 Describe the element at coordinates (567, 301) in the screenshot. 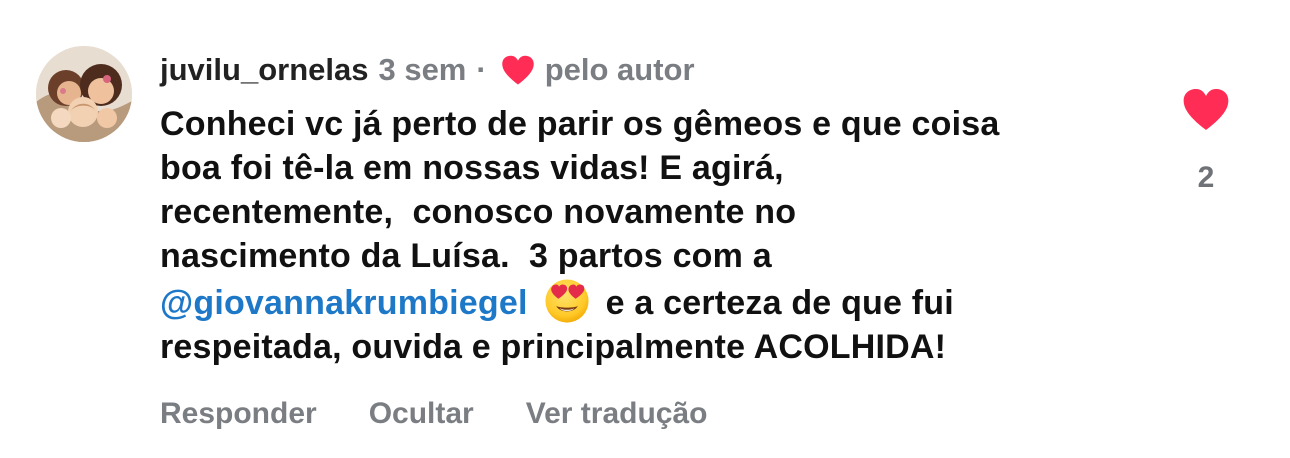

I see `heart-eyes-emoji` at that location.